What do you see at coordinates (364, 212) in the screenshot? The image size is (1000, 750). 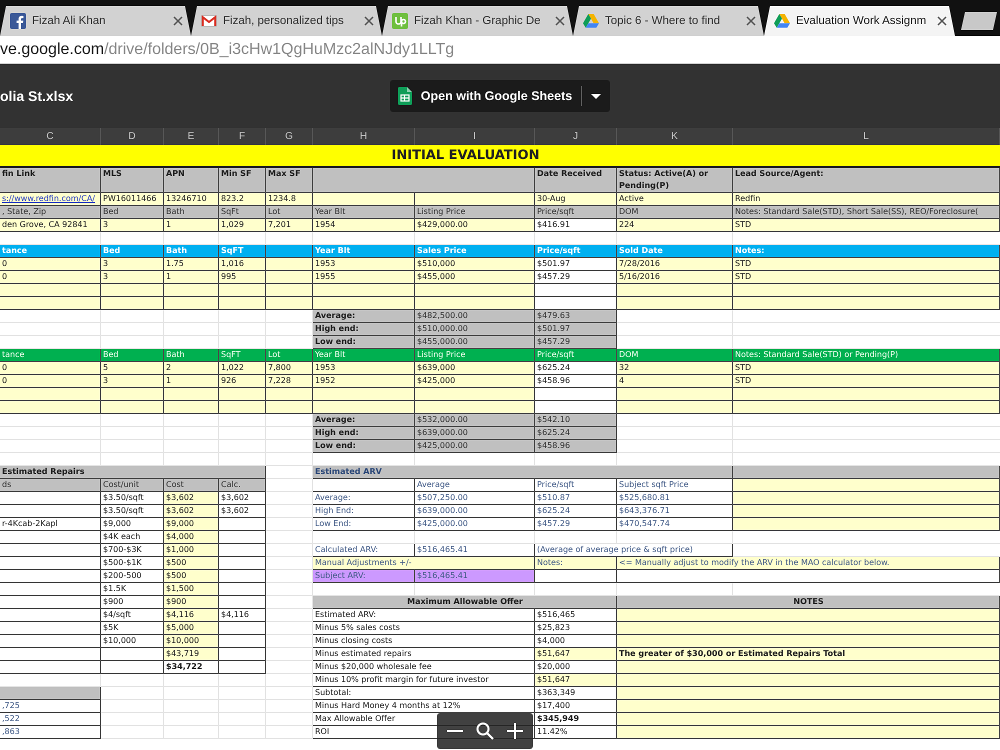 I see `header-cell: Year Blt` at bounding box center [364, 212].